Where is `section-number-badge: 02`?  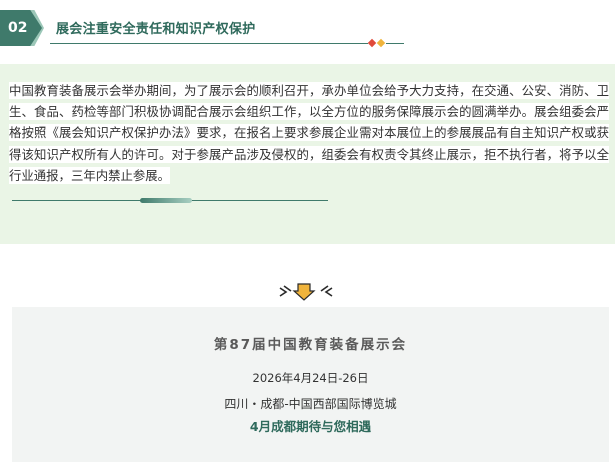
section-number-badge: 02 is located at coordinates (21, 28).